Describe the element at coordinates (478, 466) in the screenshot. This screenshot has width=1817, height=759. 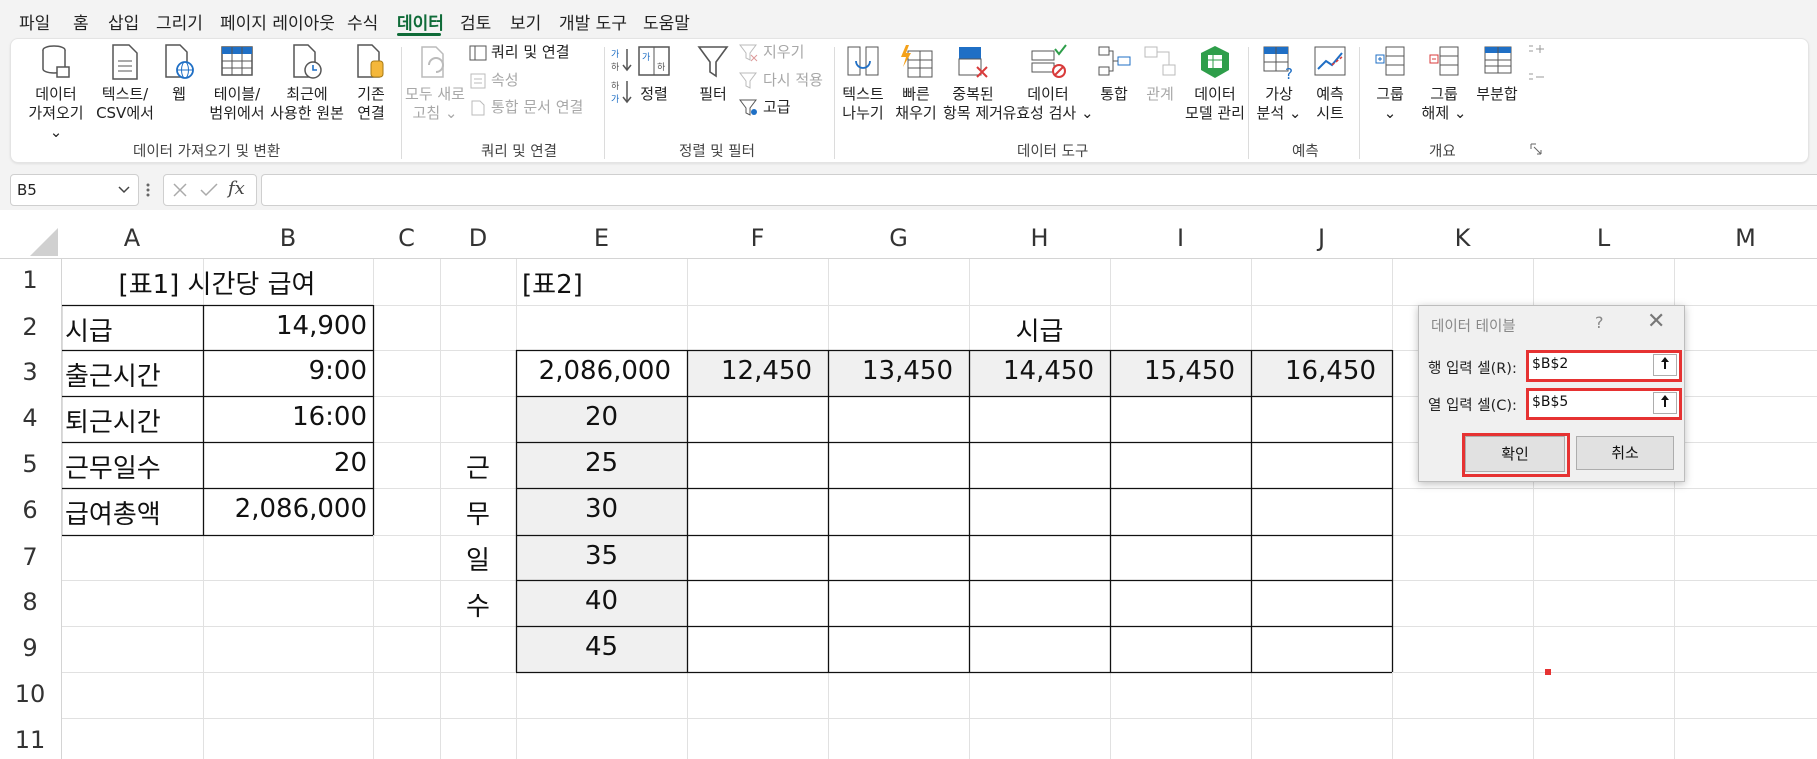
I see `table2-days-label: 근` at that location.